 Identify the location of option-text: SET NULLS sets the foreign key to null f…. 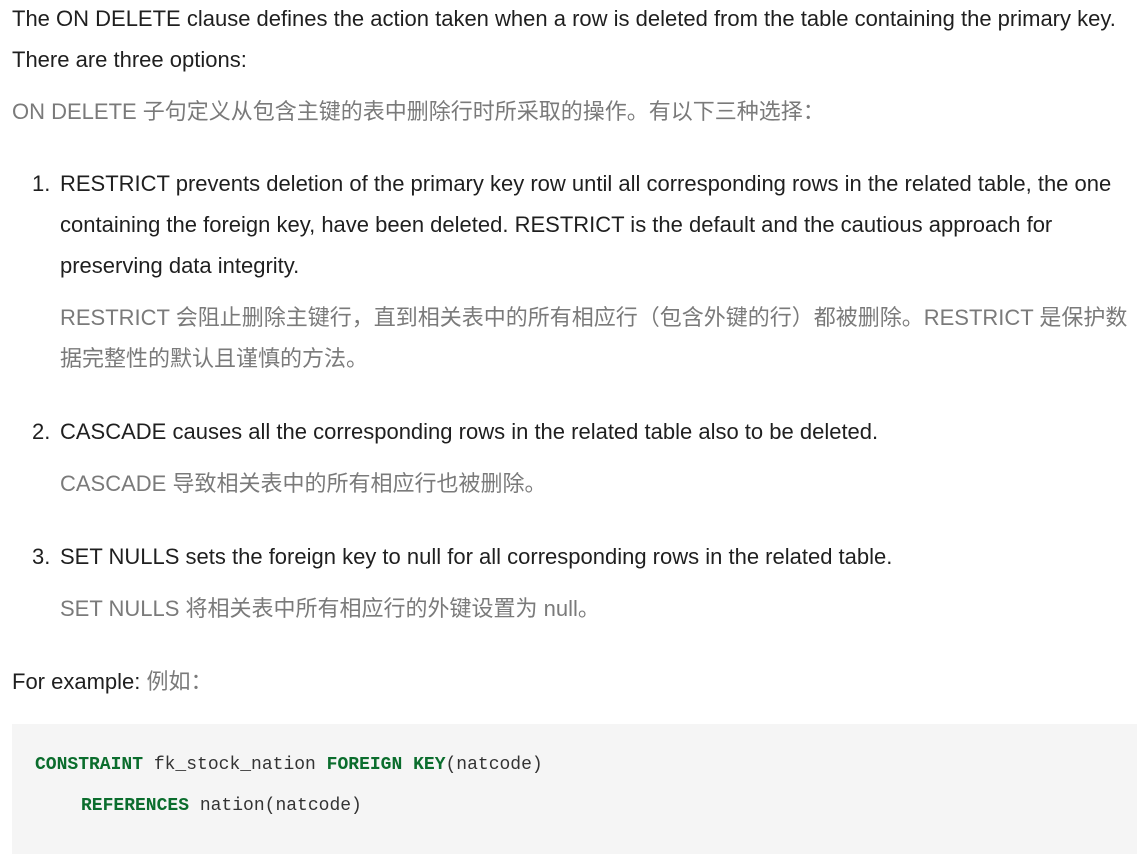
(476, 556).